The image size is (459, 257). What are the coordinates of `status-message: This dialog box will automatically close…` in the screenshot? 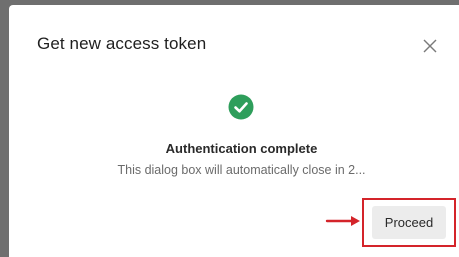 It's located at (241, 170).